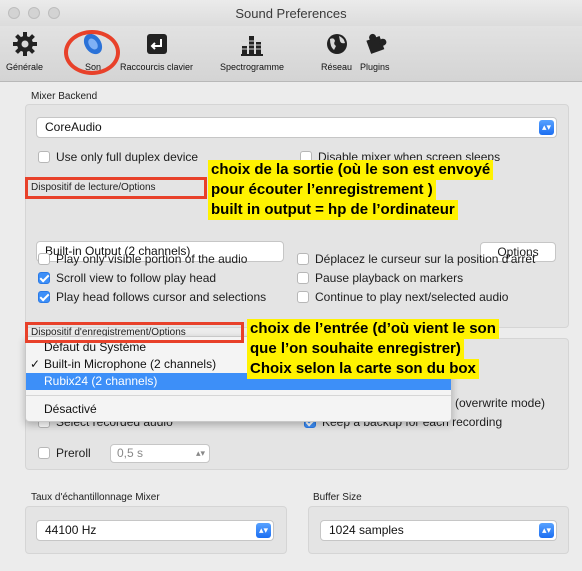  Describe the element at coordinates (136, 278) in the screenshot. I see `scroll-follow-playhead-label: Scroll view to follow play head` at that location.